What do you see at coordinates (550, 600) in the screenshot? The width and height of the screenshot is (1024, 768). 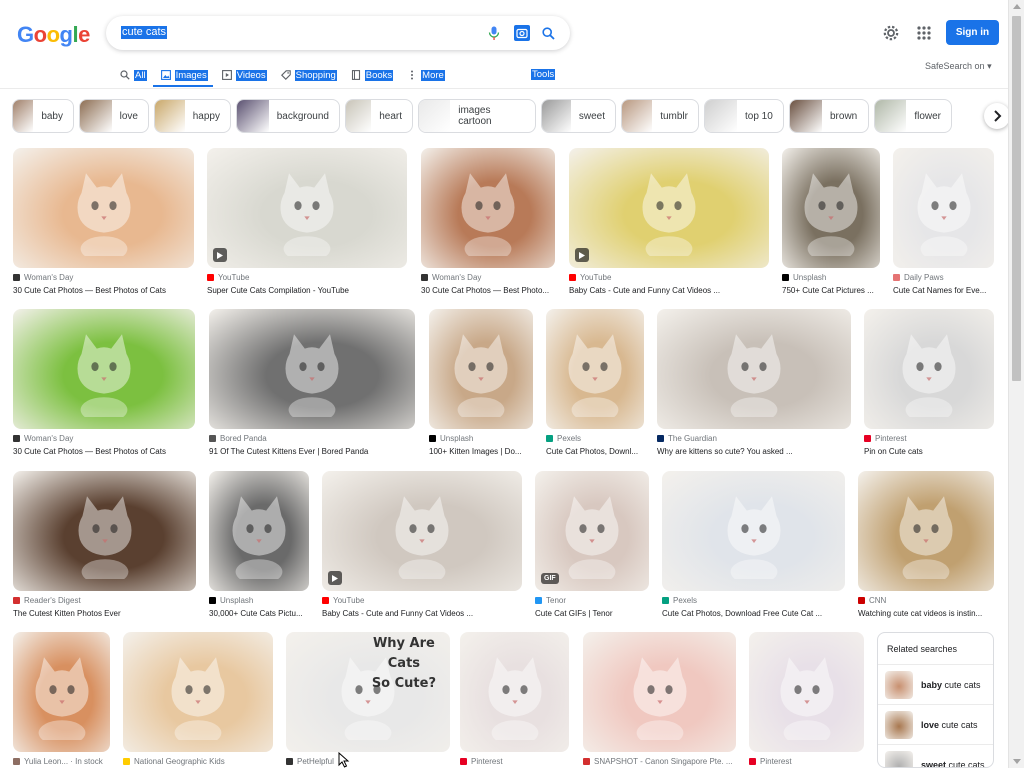 I see `result-source: Tenor` at bounding box center [550, 600].